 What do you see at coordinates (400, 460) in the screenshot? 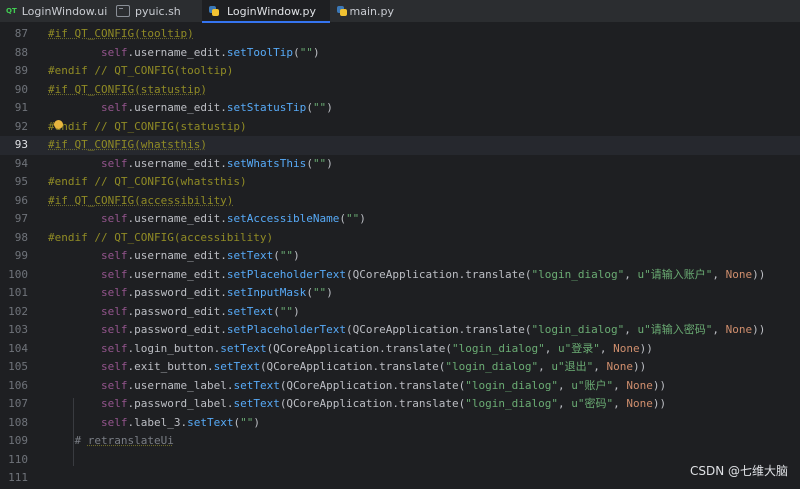
I see `code-line: 110` at bounding box center [400, 460].